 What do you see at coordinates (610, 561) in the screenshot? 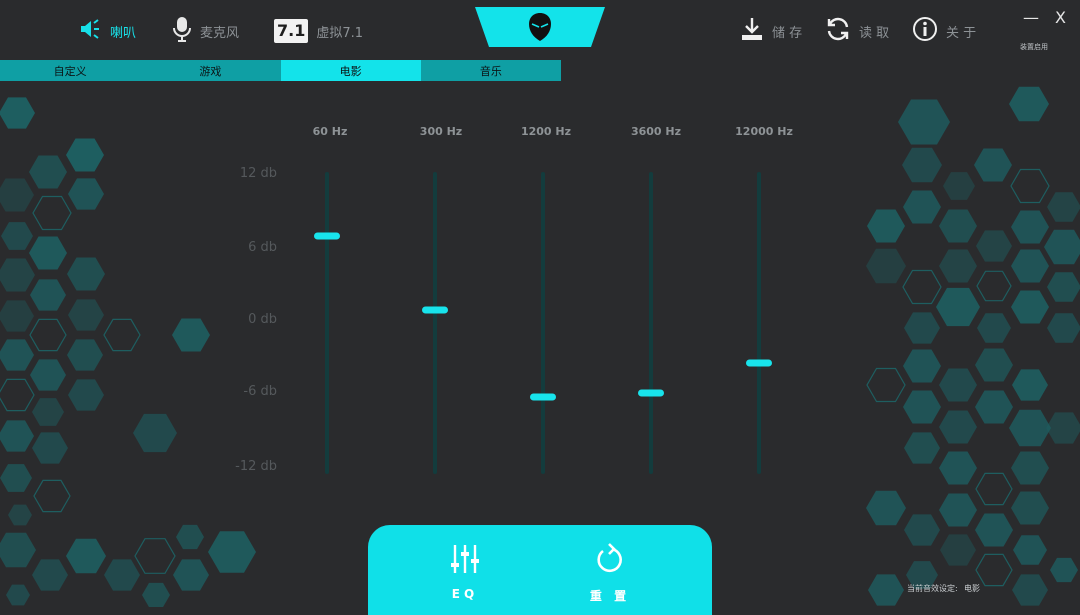
I see `reset-icon` at bounding box center [610, 561].